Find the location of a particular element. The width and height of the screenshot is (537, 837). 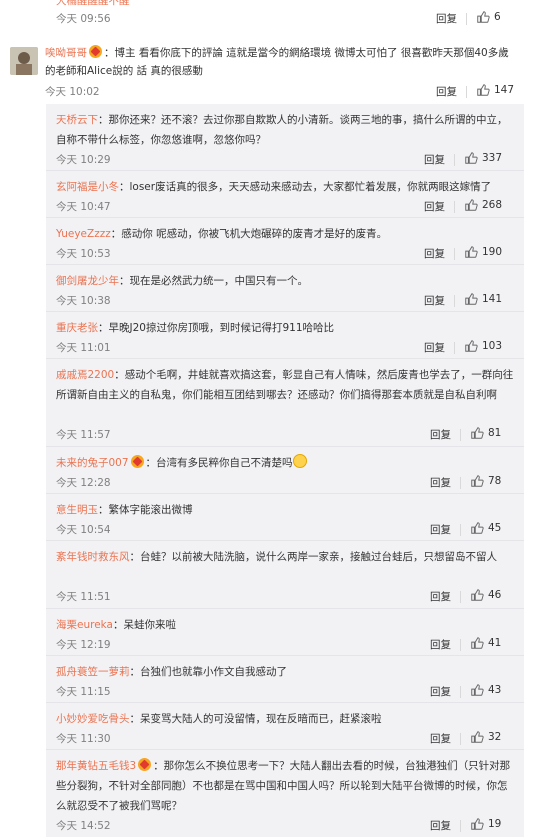

username: 天桥云下 is located at coordinates (77, 120).